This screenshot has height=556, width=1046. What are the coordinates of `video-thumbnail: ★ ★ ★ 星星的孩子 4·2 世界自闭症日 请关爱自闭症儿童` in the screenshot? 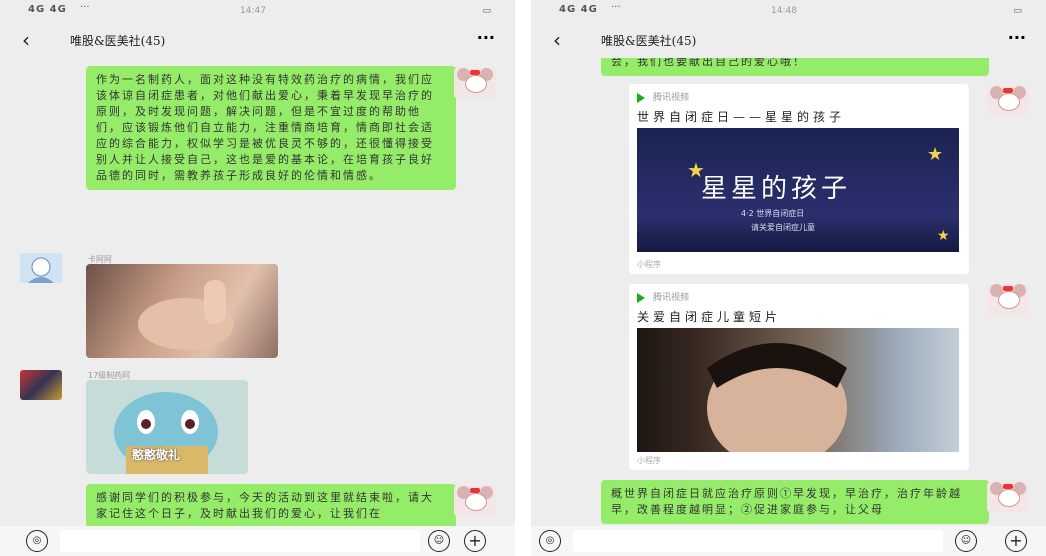 It's located at (798, 190).